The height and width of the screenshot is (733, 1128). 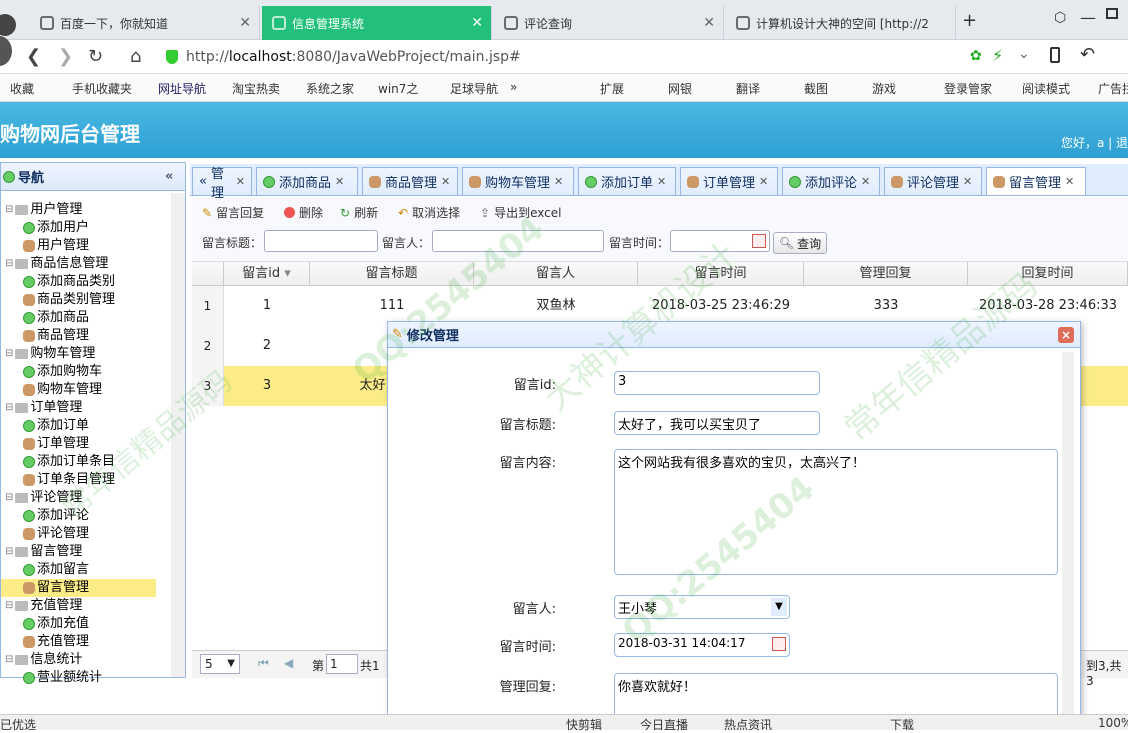 I want to click on tree-item: 添加充值, so click(x=78, y=624).